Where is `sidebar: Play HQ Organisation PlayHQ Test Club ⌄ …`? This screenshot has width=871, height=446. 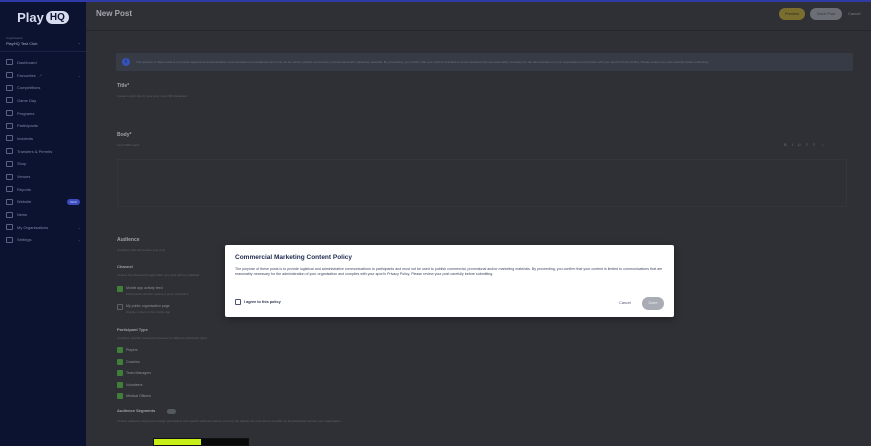
sidebar: Play HQ Organisation PlayHQ Test Club ⌄ … is located at coordinates (43, 223).